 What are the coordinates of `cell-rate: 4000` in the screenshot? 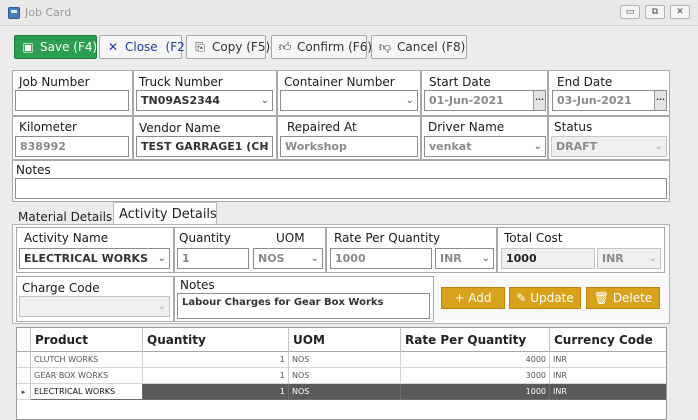 It's located at (475, 360).